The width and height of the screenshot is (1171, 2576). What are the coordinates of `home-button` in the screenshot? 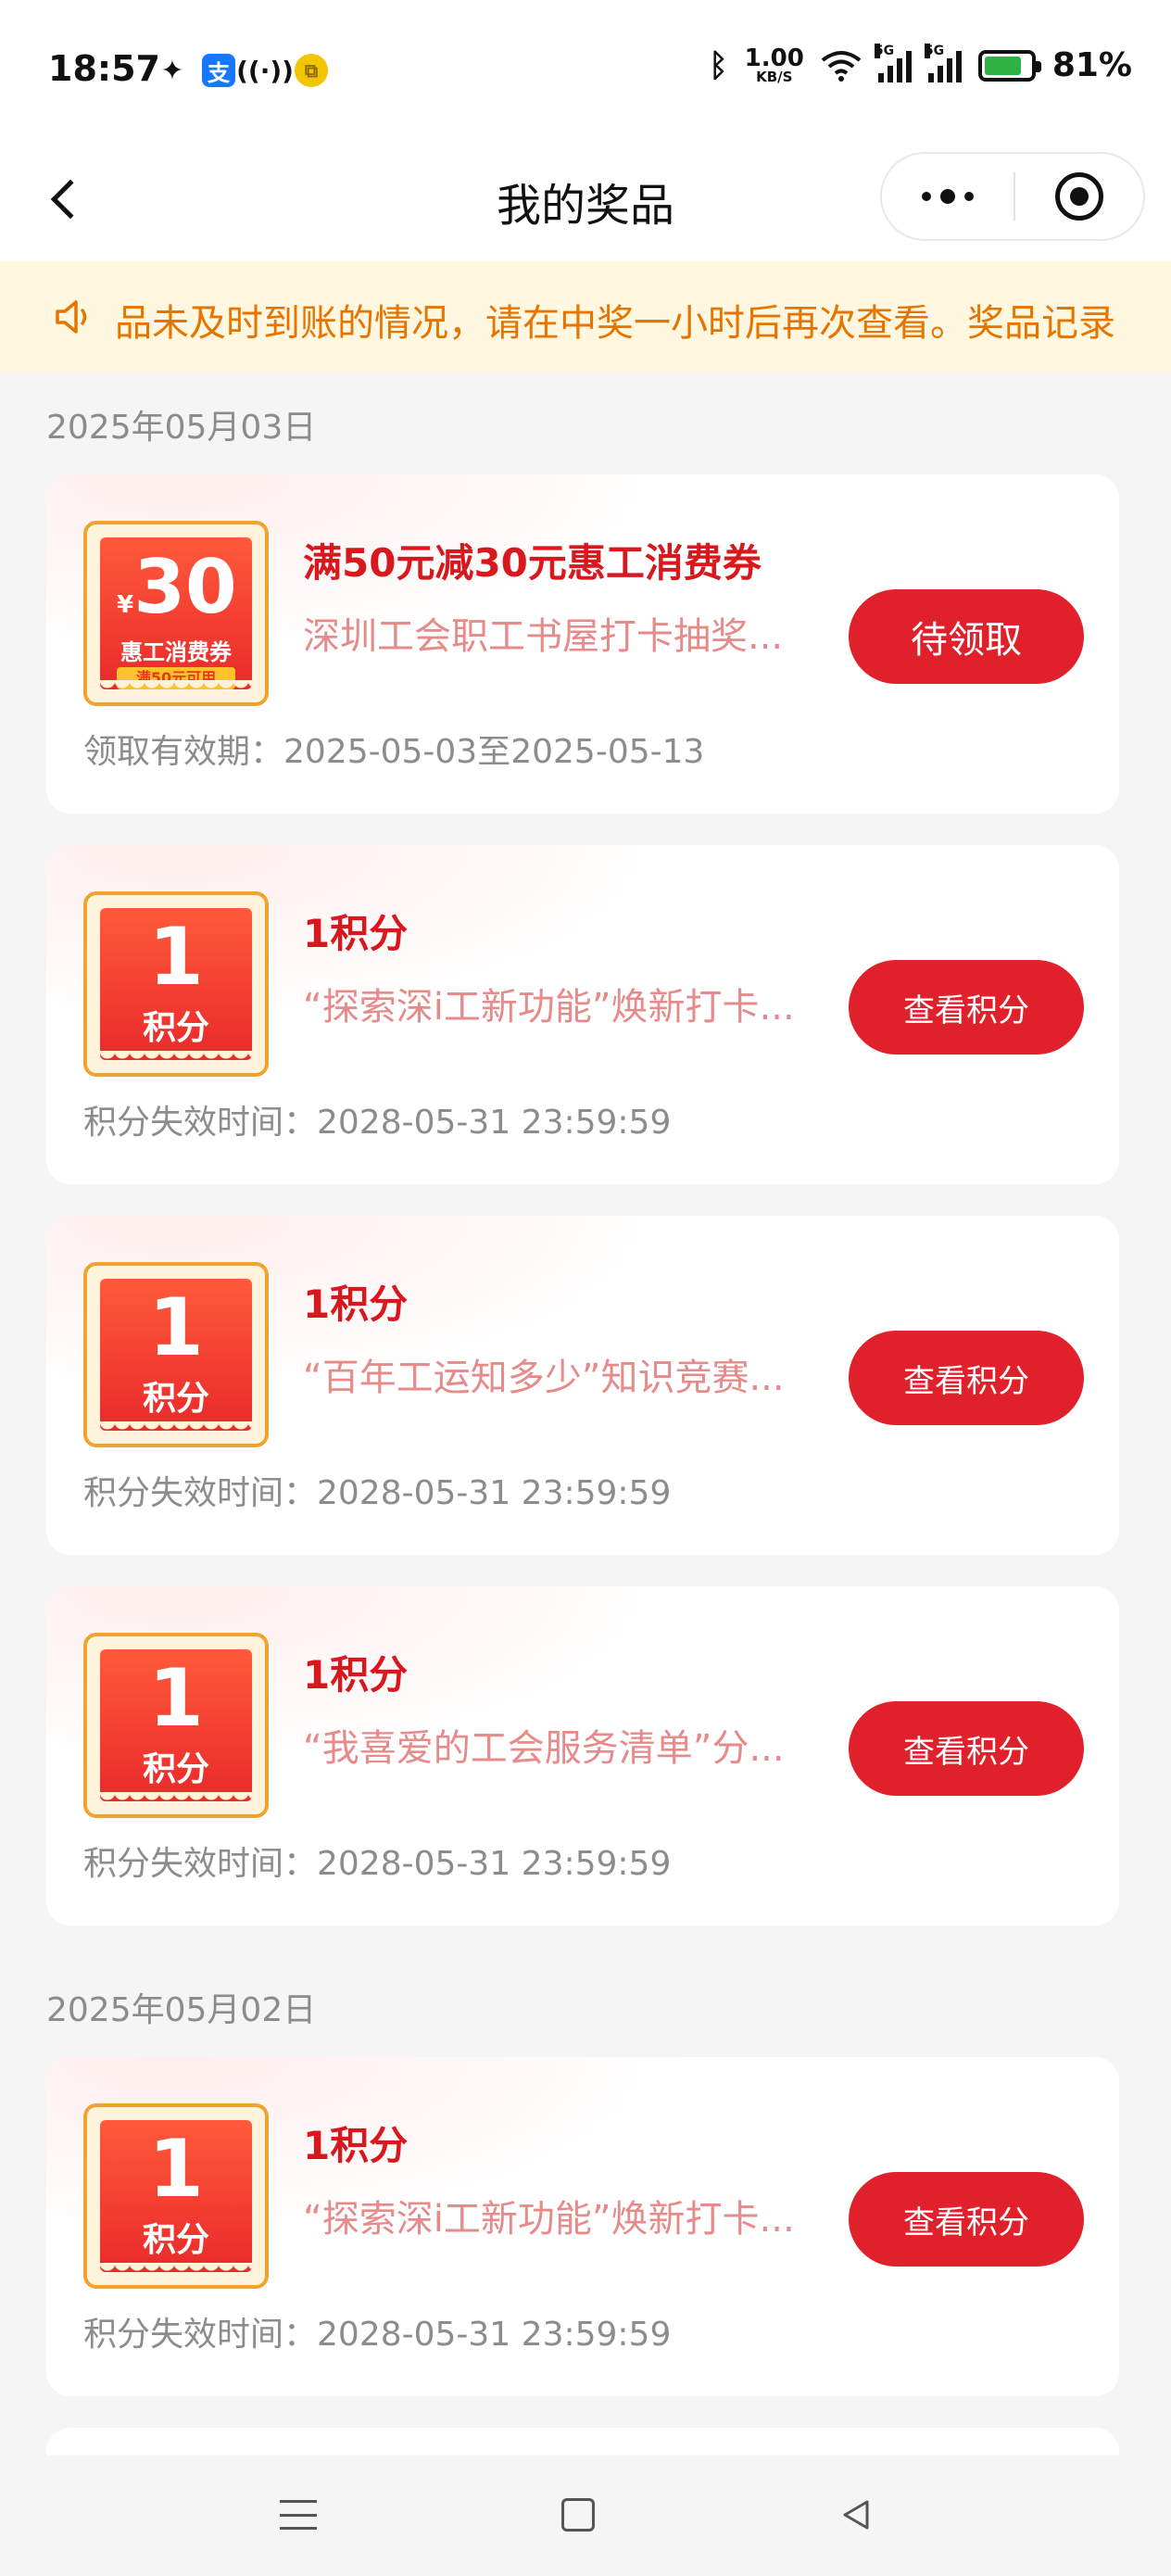 It's located at (578, 2515).